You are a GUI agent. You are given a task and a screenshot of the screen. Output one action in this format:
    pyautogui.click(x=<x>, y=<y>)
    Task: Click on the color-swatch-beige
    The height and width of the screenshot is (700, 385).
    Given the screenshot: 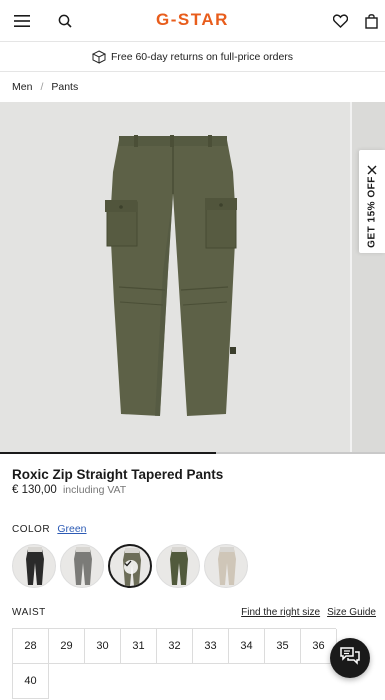 What is the action you would take?
    pyautogui.click(x=226, y=566)
    